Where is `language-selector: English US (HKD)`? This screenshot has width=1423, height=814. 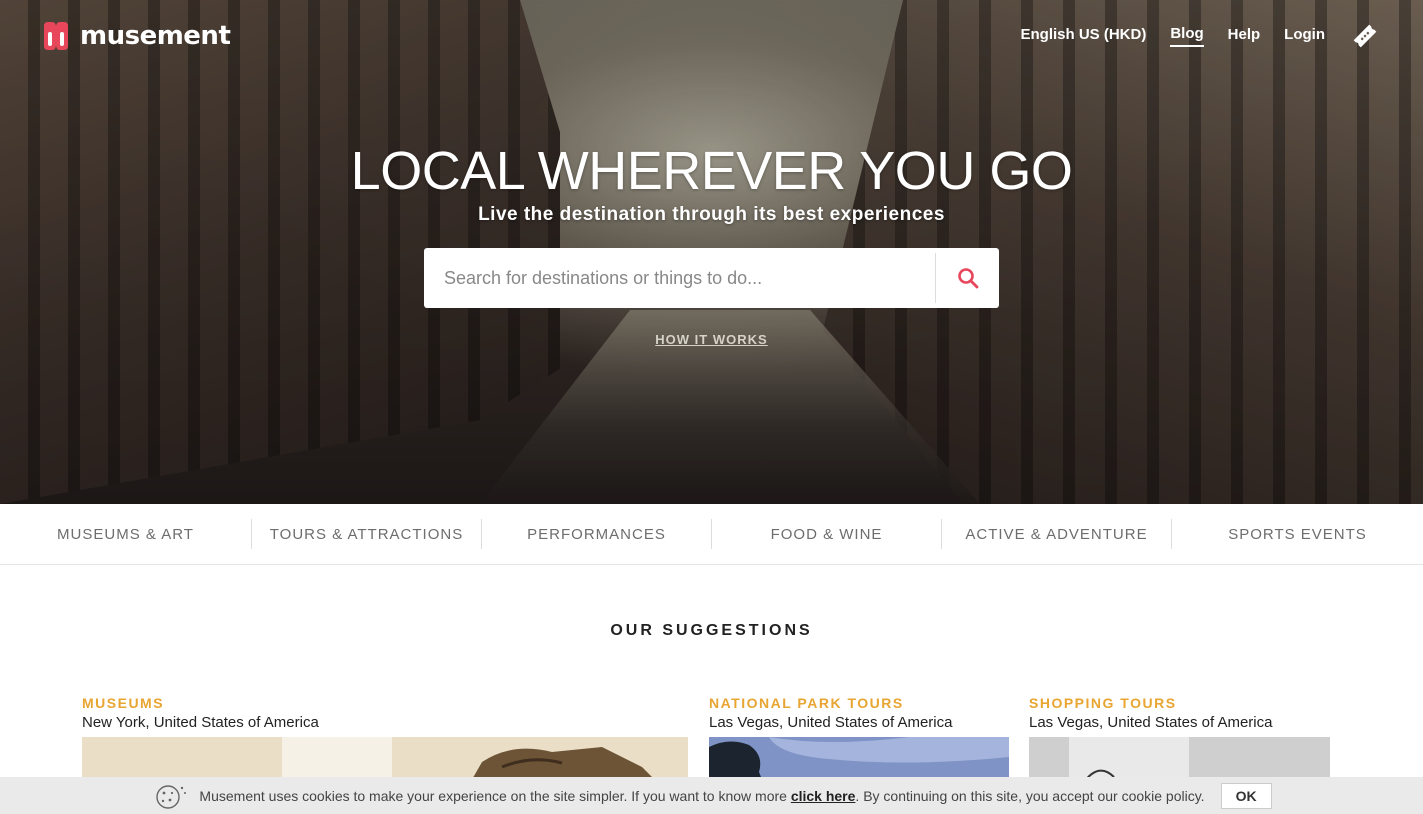 language-selector: English US (HKD) is located at coordinates (1083, 36).